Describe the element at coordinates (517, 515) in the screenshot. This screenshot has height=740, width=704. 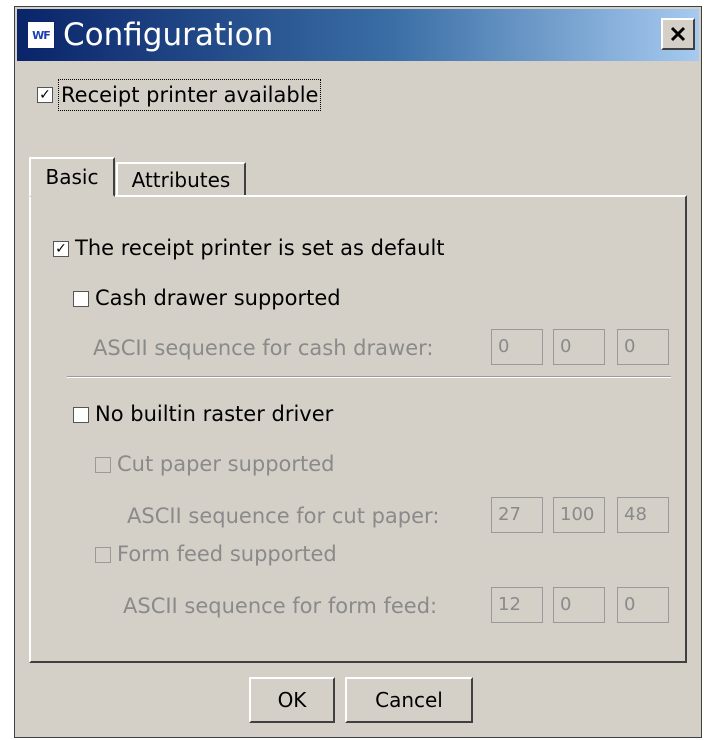
I see `cut-paper-field-1: 27` at that location.